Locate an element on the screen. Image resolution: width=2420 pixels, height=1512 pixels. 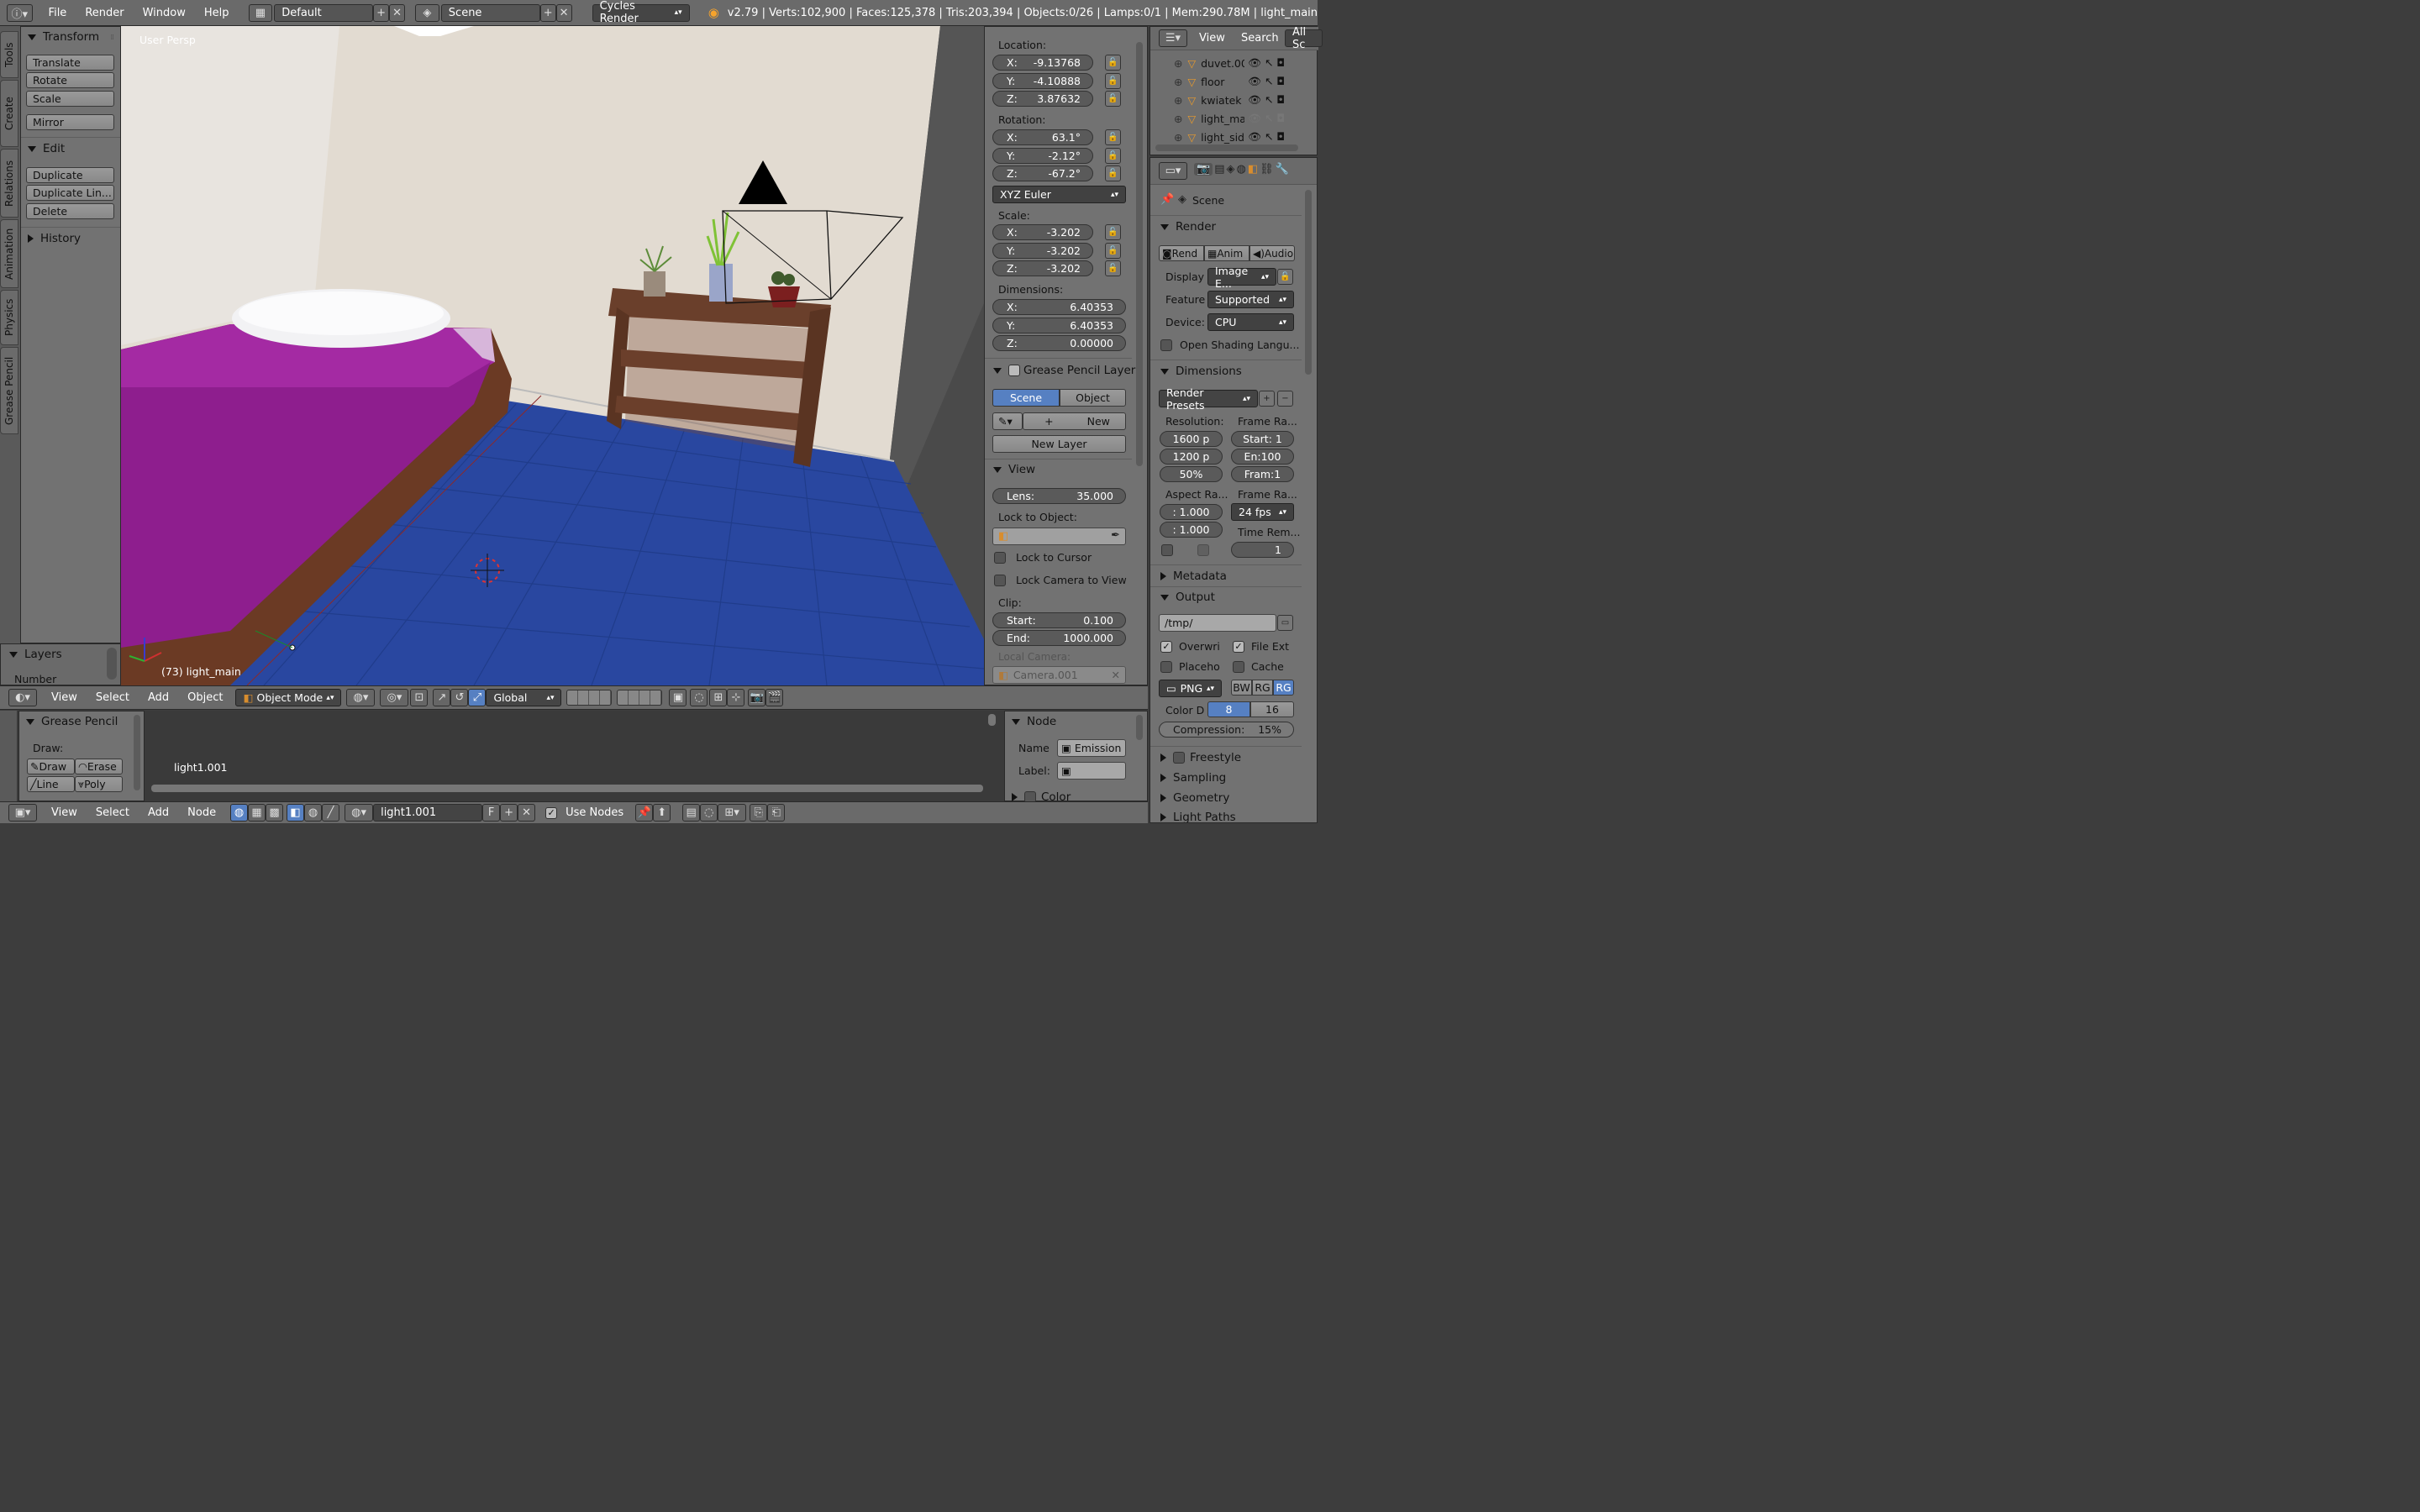
render-presets-select: Render Presets ▴▾ is located at coordinates (1208, 399).